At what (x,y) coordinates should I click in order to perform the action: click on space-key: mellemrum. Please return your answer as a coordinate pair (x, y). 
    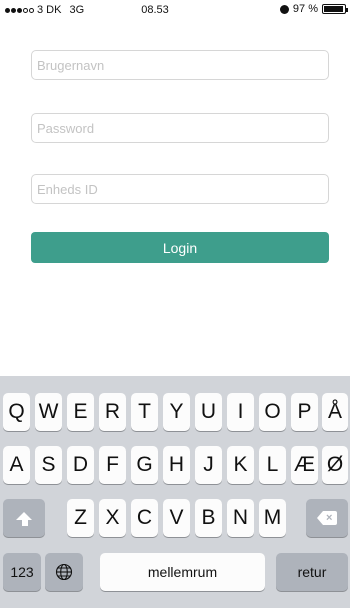
    Looking at the image, I should click on (182, 572).